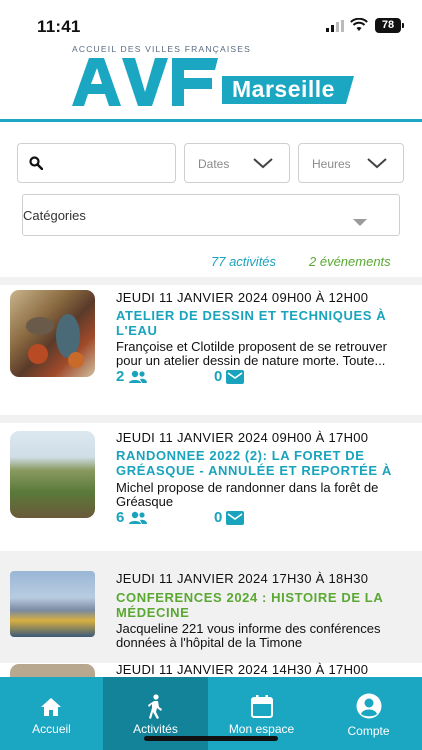 The width and height of the screenshot is (422, 750). Describe the element at coordinates (242, 669) in the screenshot. I see `activity-date: JEUDI 11 JANVIER 2024 14H30 À 17H00` at that location.